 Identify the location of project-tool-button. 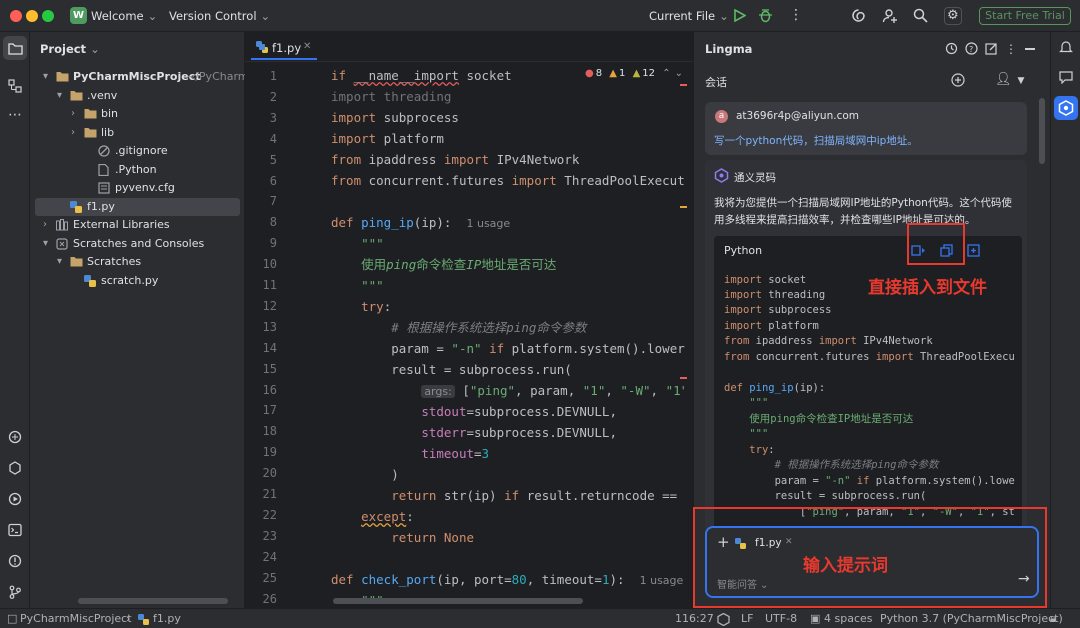
(15, 48).